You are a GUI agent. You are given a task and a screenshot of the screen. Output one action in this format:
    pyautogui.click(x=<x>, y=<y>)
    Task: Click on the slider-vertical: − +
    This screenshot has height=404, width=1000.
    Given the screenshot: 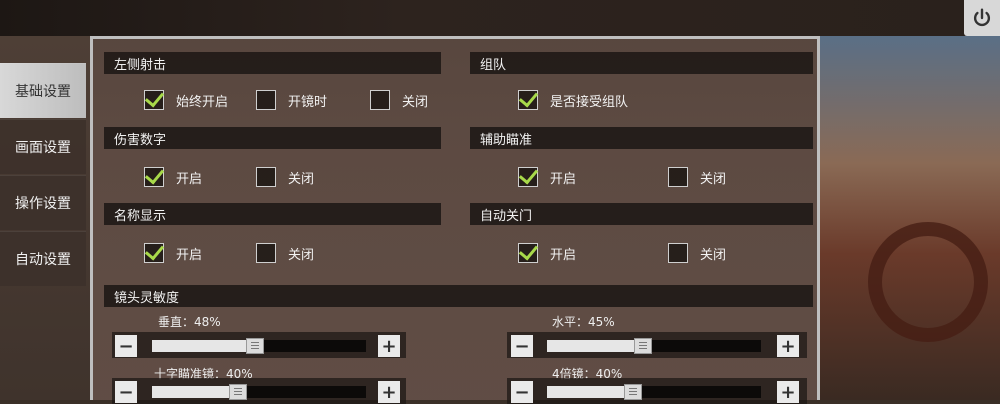 What is the action you would take?
    pyautogui.click(x=259, y=345)
    